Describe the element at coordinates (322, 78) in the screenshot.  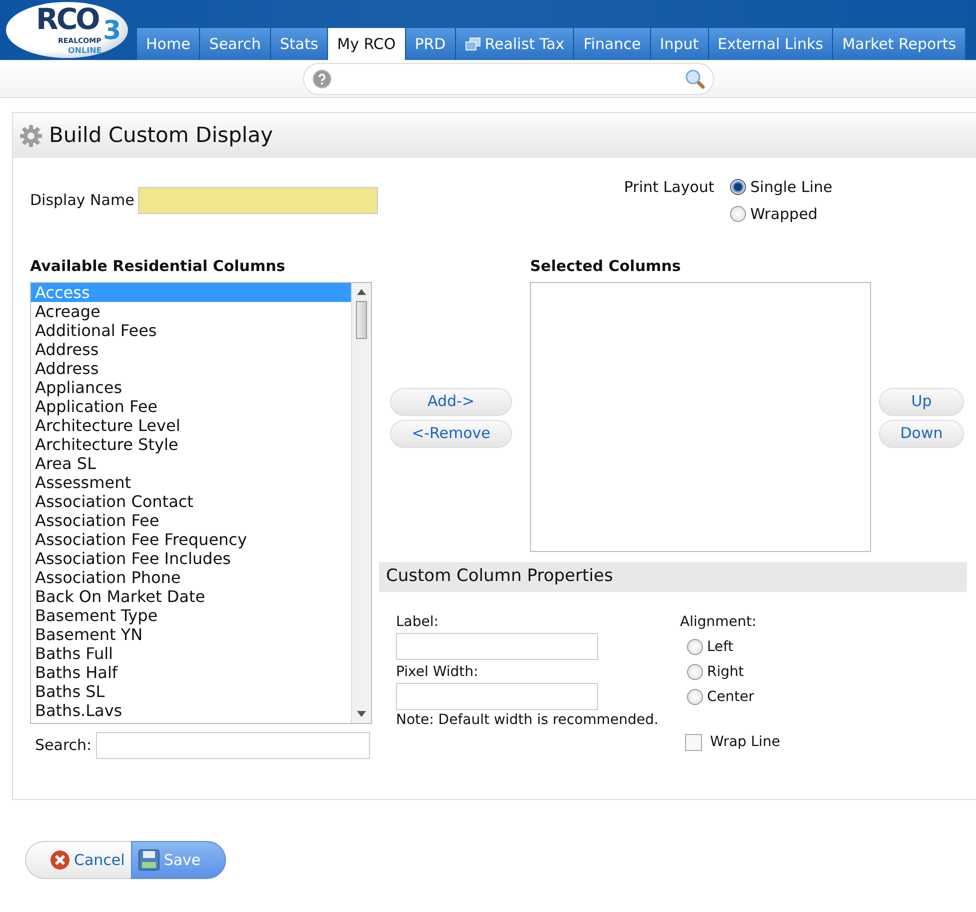
I see `help-icon` at that location.